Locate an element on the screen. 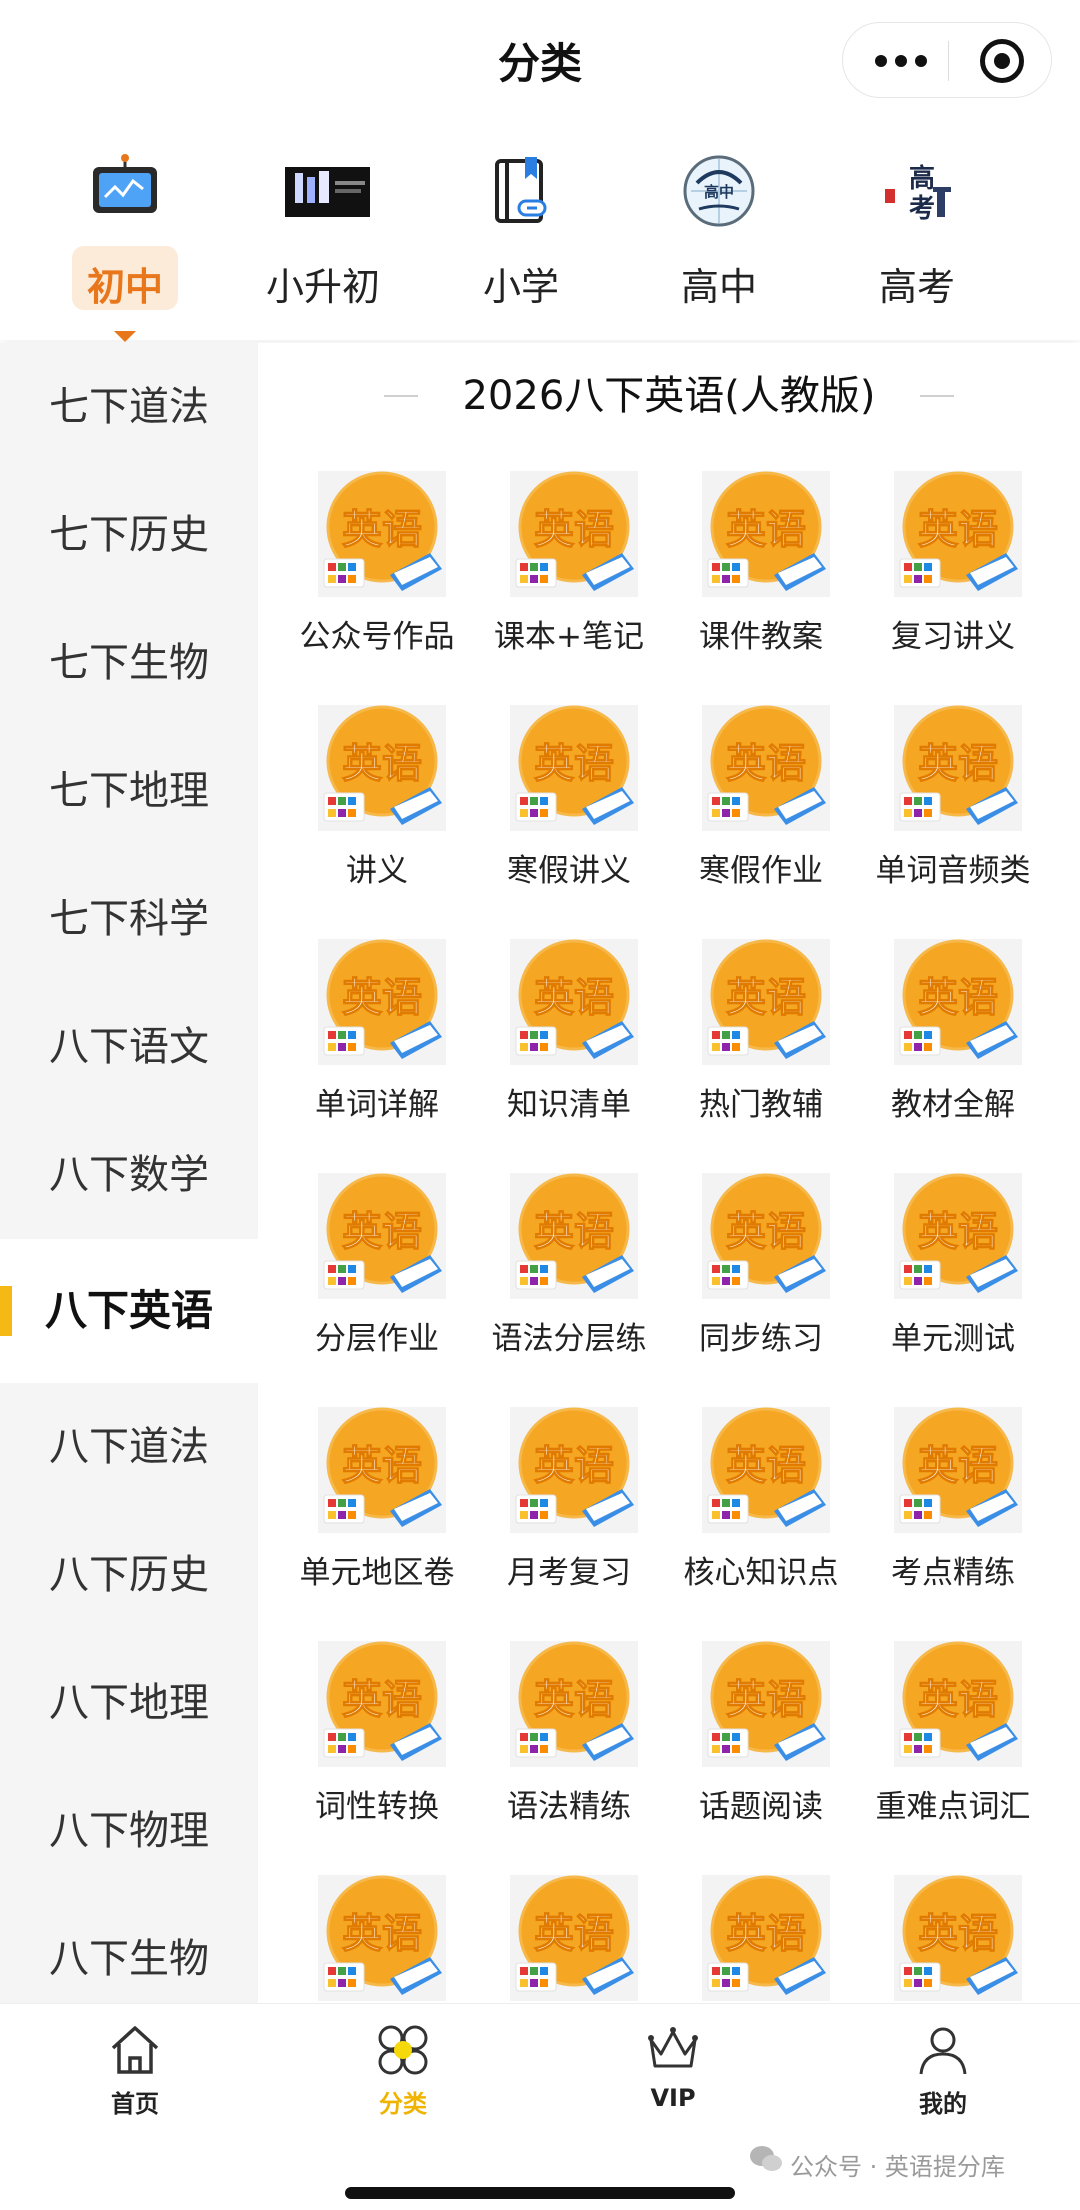 This screenshot has width=1080, height=2210. resource-tile: 英语 知识清单 is located at coordinates (569, 1056).